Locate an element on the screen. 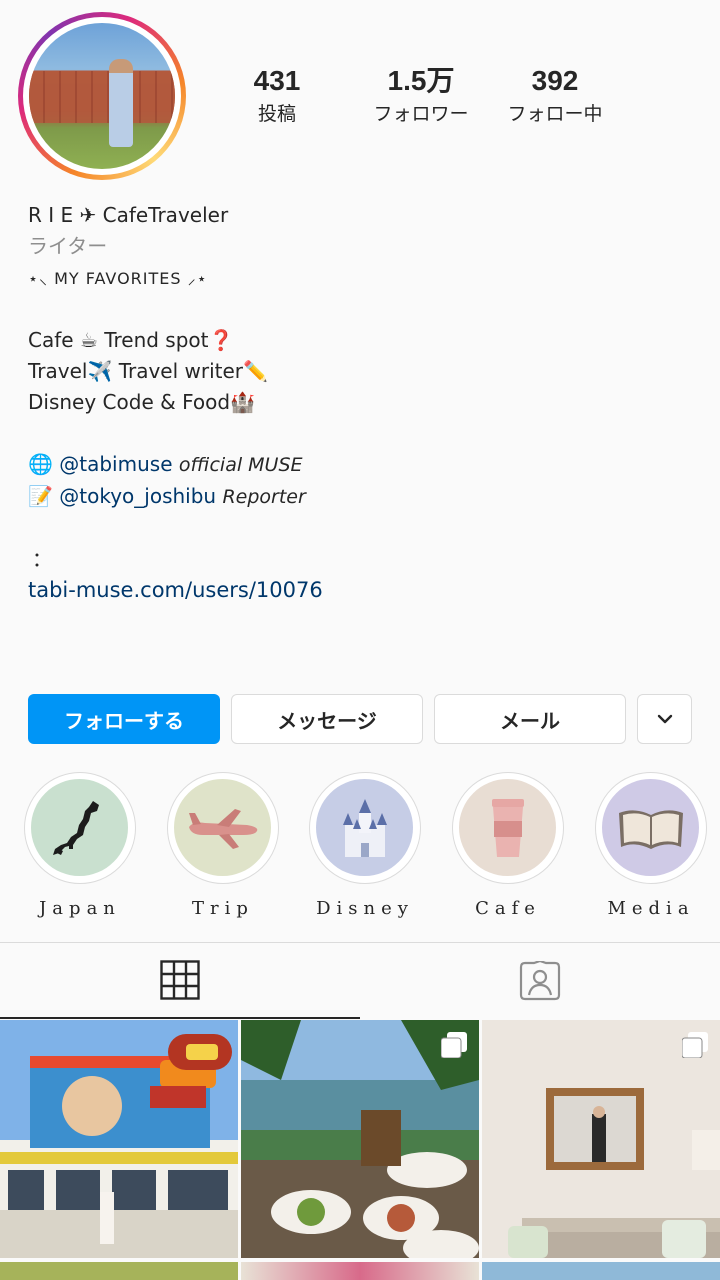  bio-mention-2: 📝 @tokyo_joshibu Reporter is located at coordinates (363, 497).